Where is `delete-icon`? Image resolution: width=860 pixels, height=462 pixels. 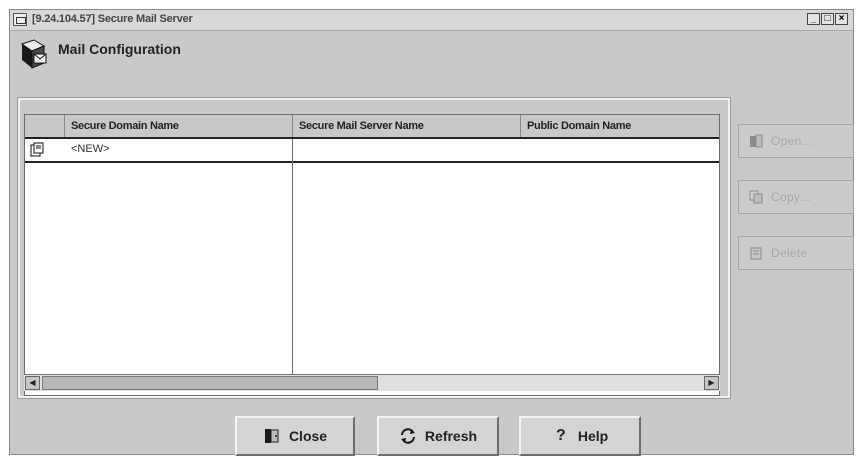
delete-icon is located at coordinates (756, 253).